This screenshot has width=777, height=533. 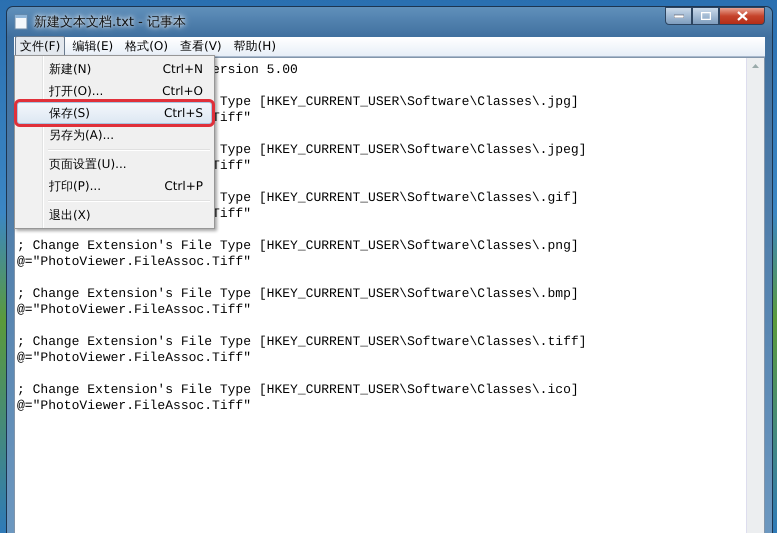 I want to click on maximize-button, so click(x=705, y=16).